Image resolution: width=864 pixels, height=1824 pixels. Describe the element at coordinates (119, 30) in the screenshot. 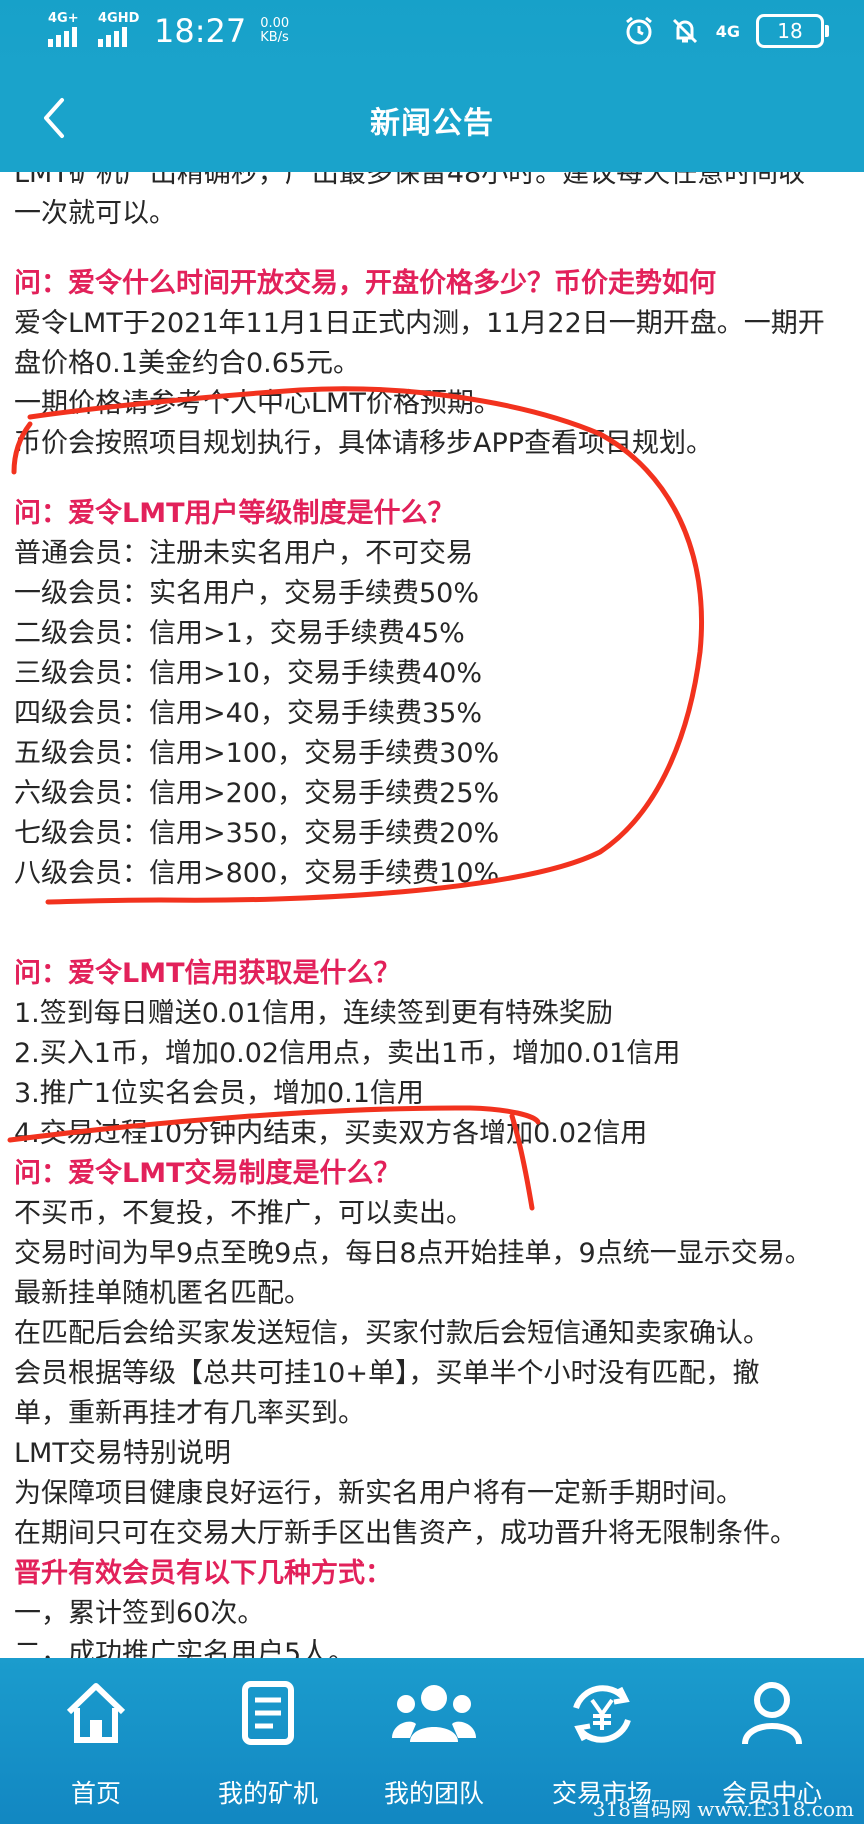

I see `signal-icon: 4GHD` at that location.